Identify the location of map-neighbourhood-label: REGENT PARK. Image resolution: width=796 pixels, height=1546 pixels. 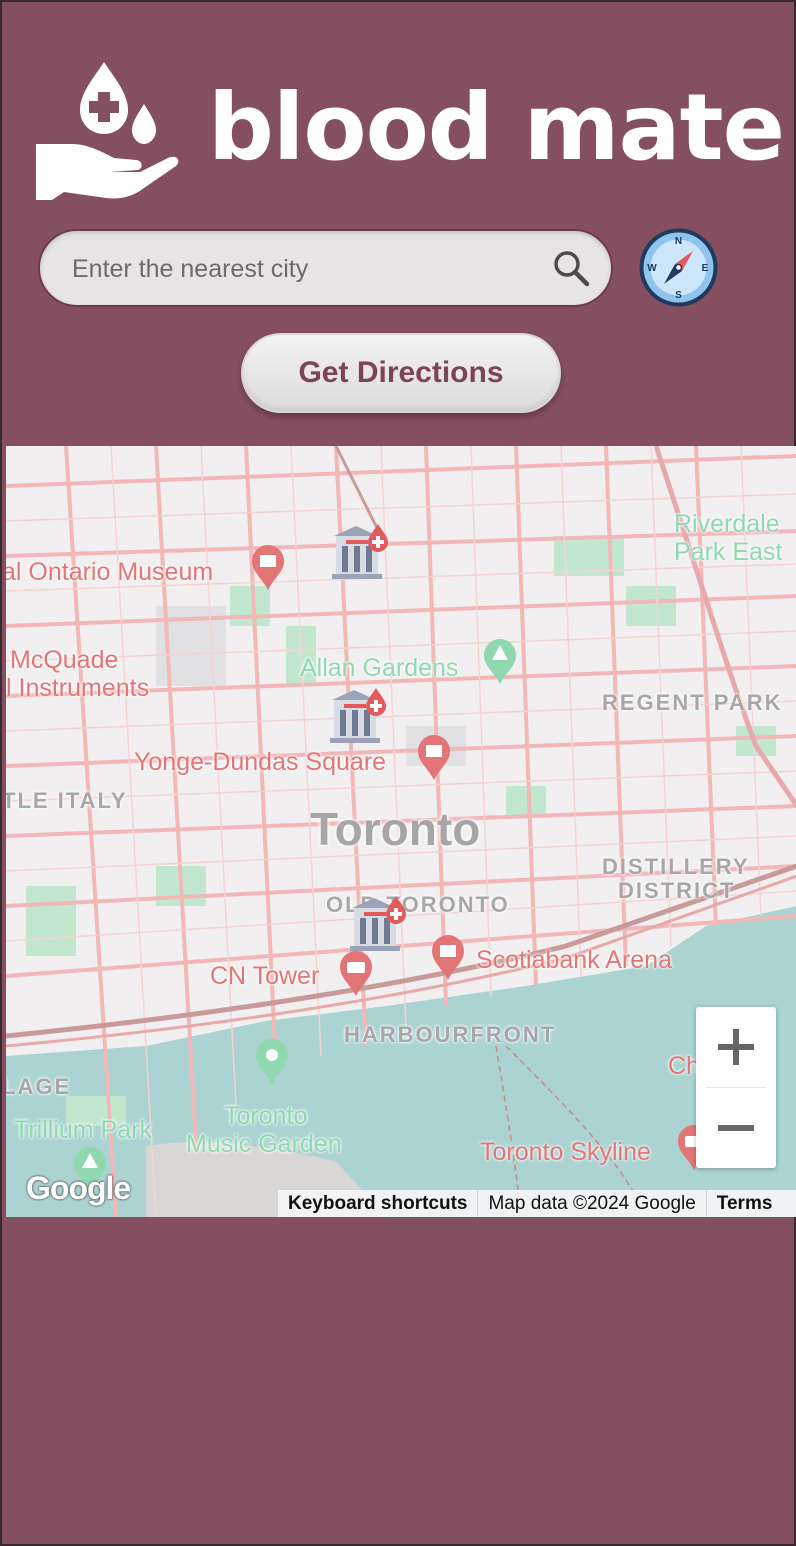
(692, 702).